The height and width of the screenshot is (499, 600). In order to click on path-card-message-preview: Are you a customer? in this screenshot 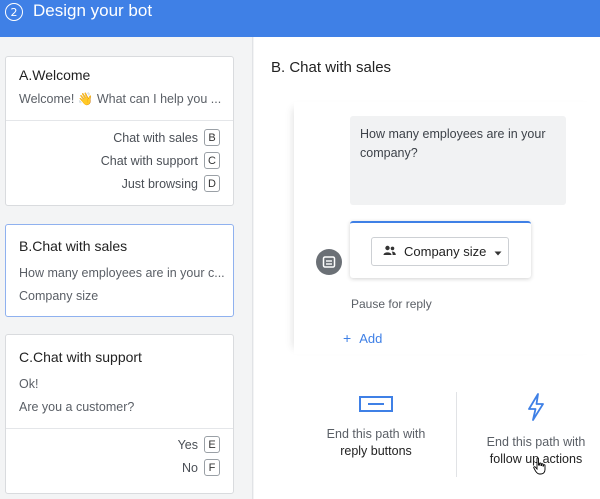, I will do `click(77, 407)`.